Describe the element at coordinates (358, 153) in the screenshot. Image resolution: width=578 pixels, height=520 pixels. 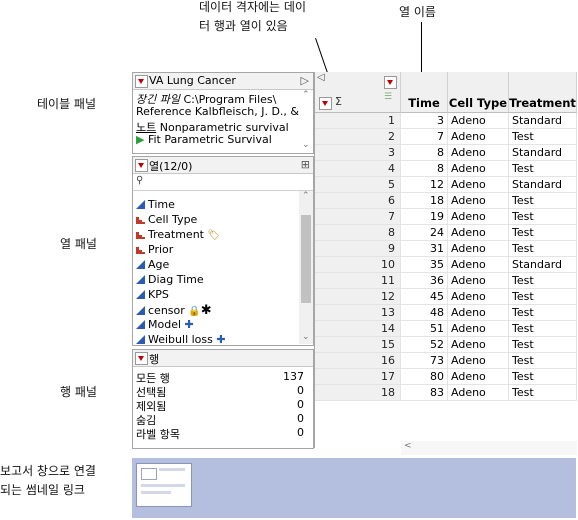
I see `row-number: 3` at that location.